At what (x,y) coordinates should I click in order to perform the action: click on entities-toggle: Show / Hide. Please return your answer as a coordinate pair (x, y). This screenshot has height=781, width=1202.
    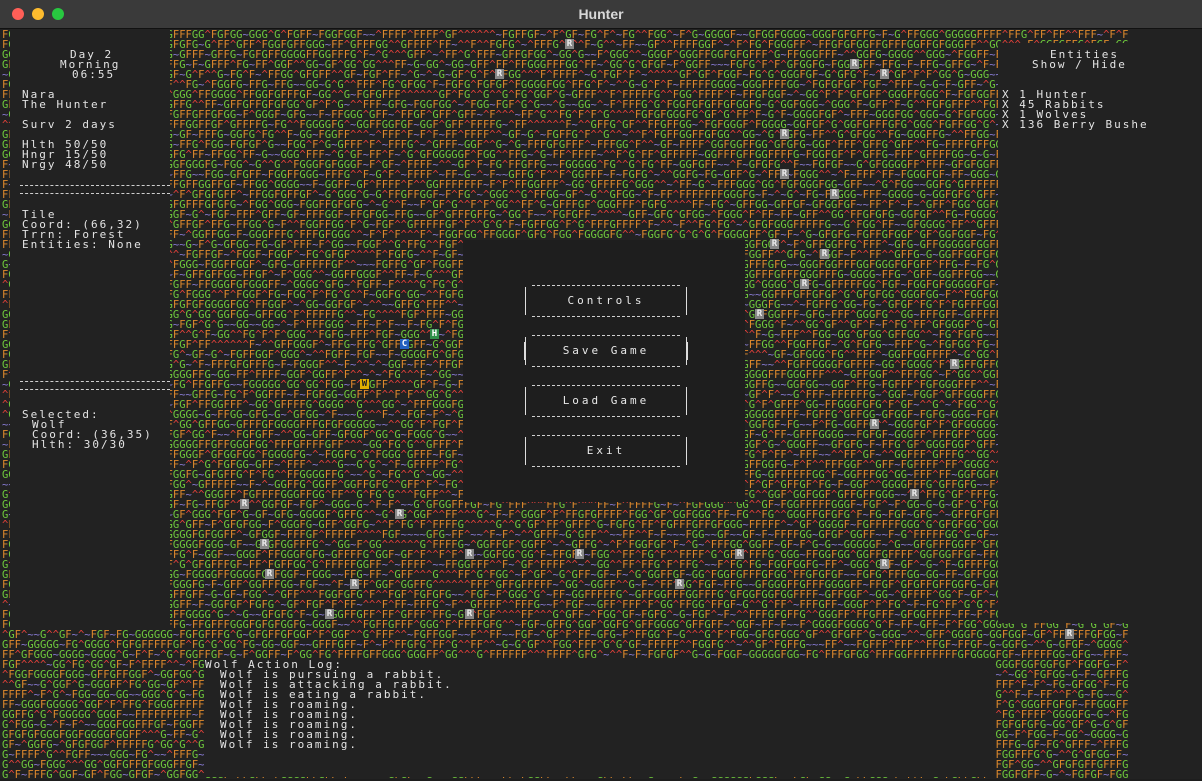
    Looking at the image, I should click on (1079, 64).